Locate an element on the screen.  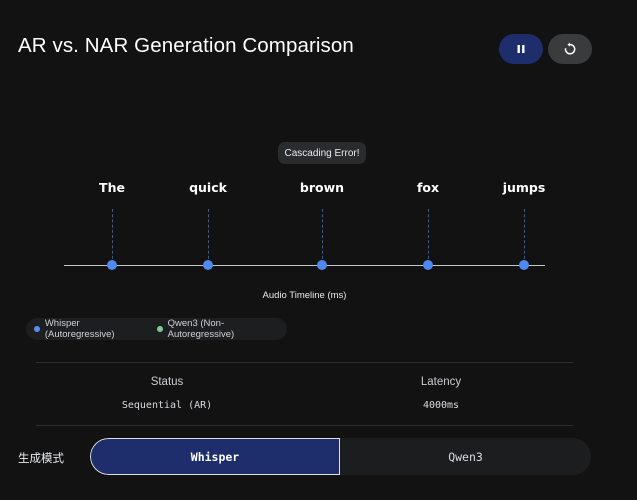
pause-icon is located at coordinates (521, 49).